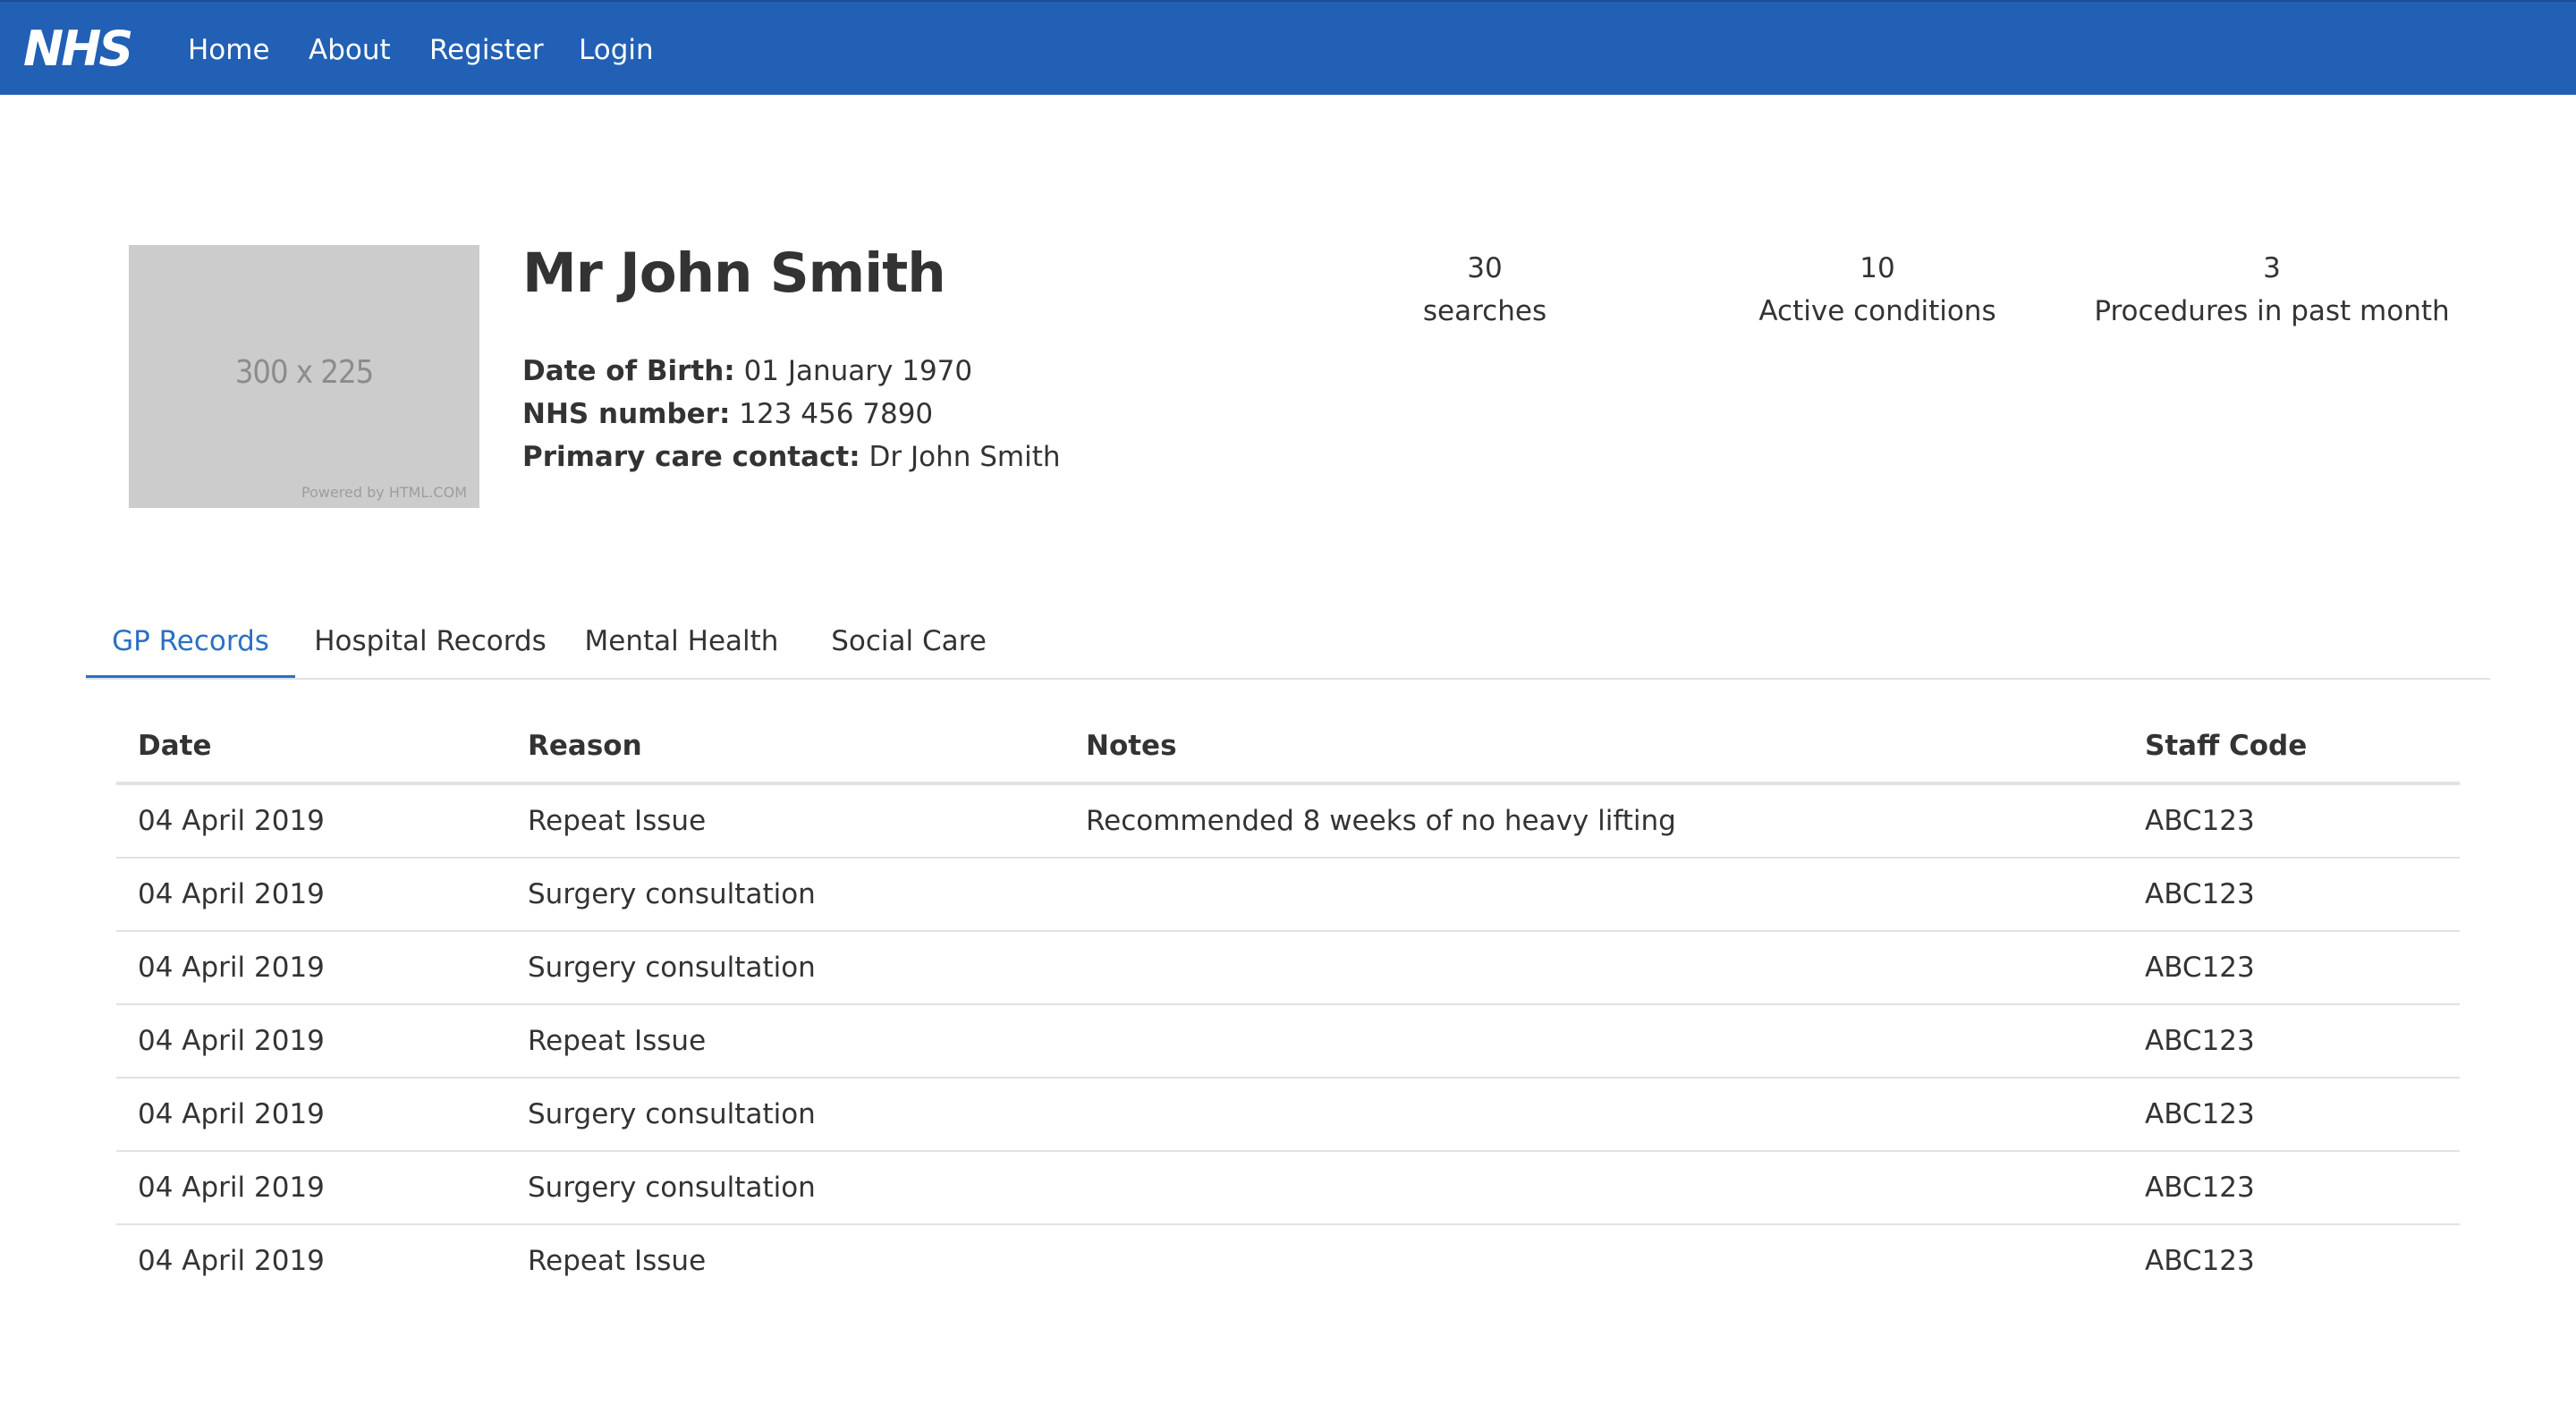 The height and width of the screenshot is (1413, 2576). Describe the element at coordinates (304, 372) in the screenshot. I see `placeholder-size-text: 300 x 225` at that location.